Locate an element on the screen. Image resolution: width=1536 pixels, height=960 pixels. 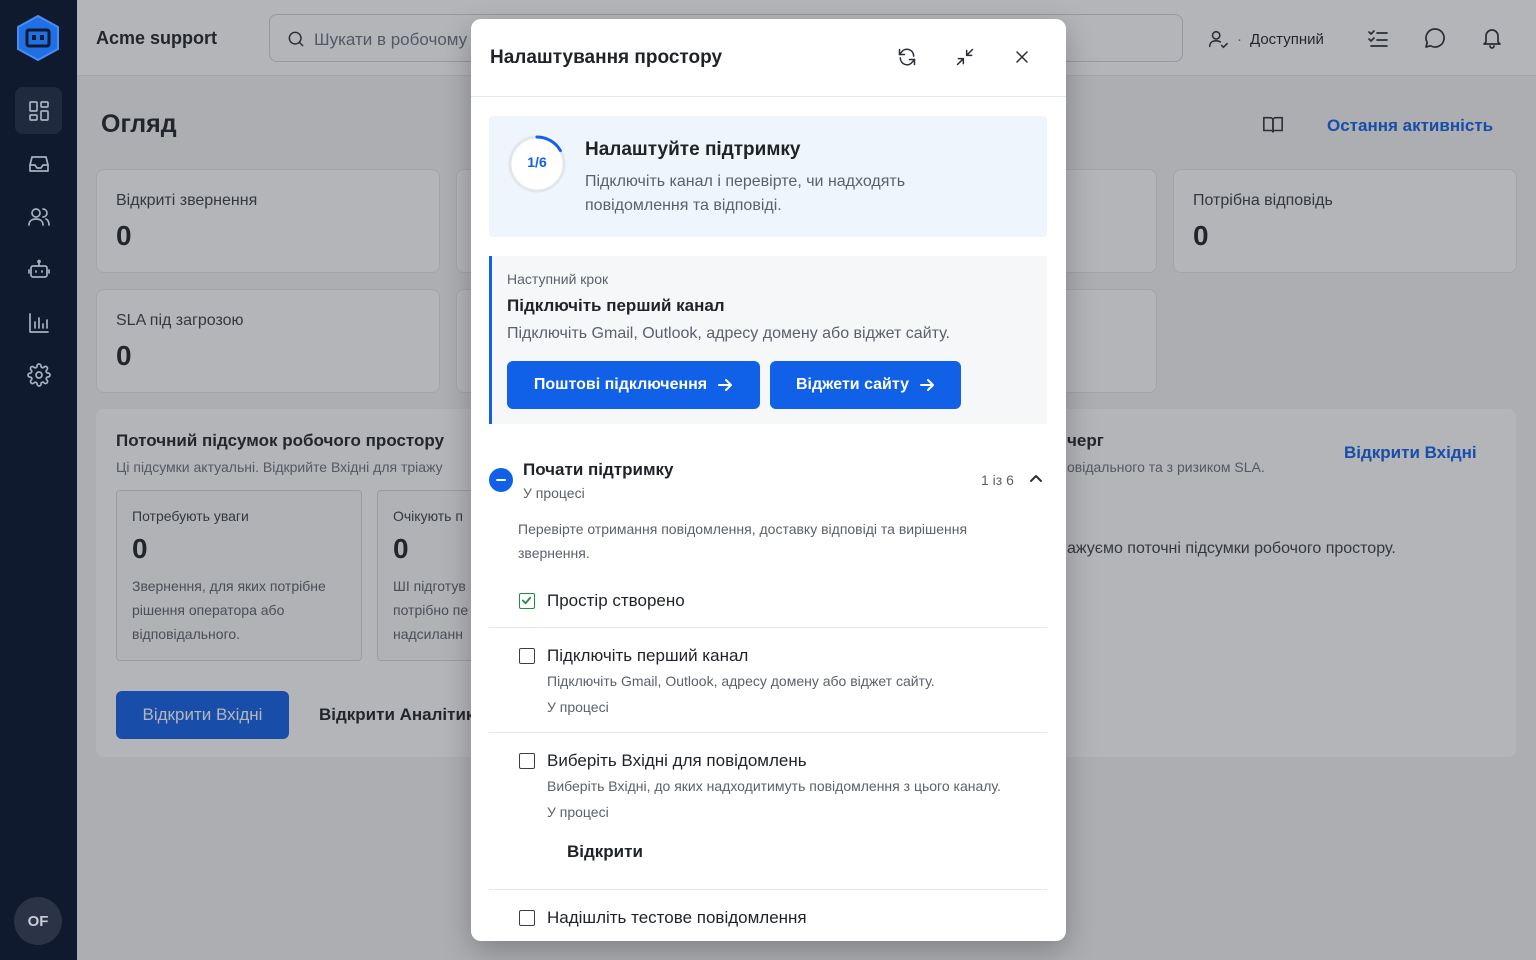
dialog-title: Налаштування простору is located at coordinates (606, 57).